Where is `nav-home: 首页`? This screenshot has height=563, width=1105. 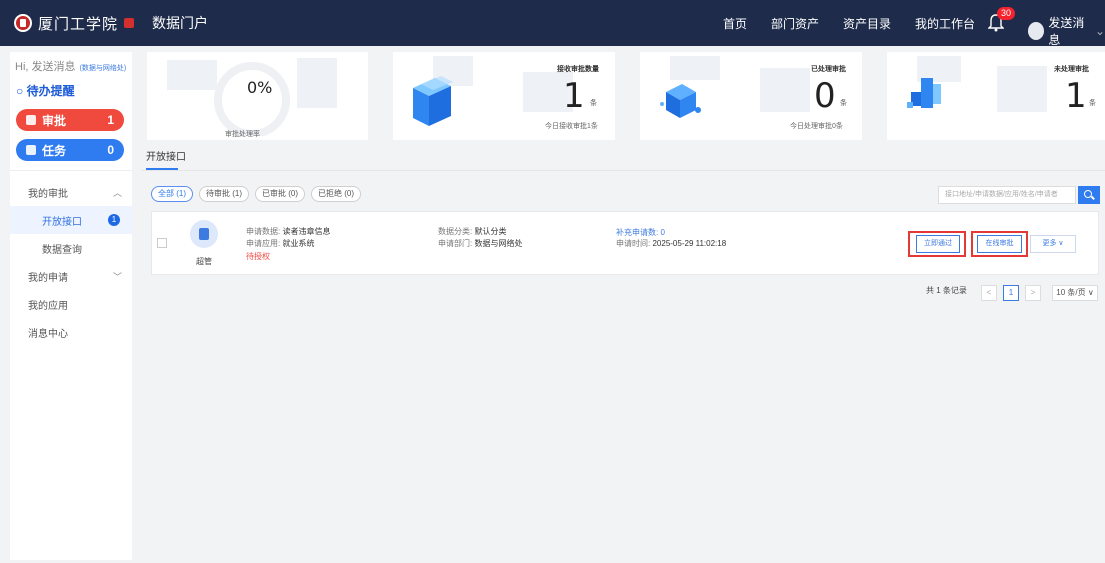
nav-home: 首页 is located at coordinates (735, 23).